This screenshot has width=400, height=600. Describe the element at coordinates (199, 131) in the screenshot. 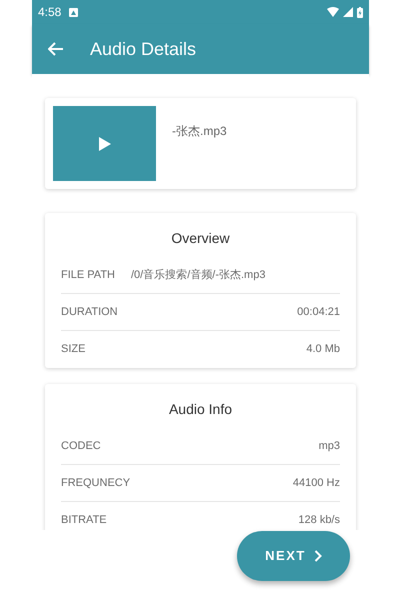

I see `file-name: -张杰.mp3` at that location.